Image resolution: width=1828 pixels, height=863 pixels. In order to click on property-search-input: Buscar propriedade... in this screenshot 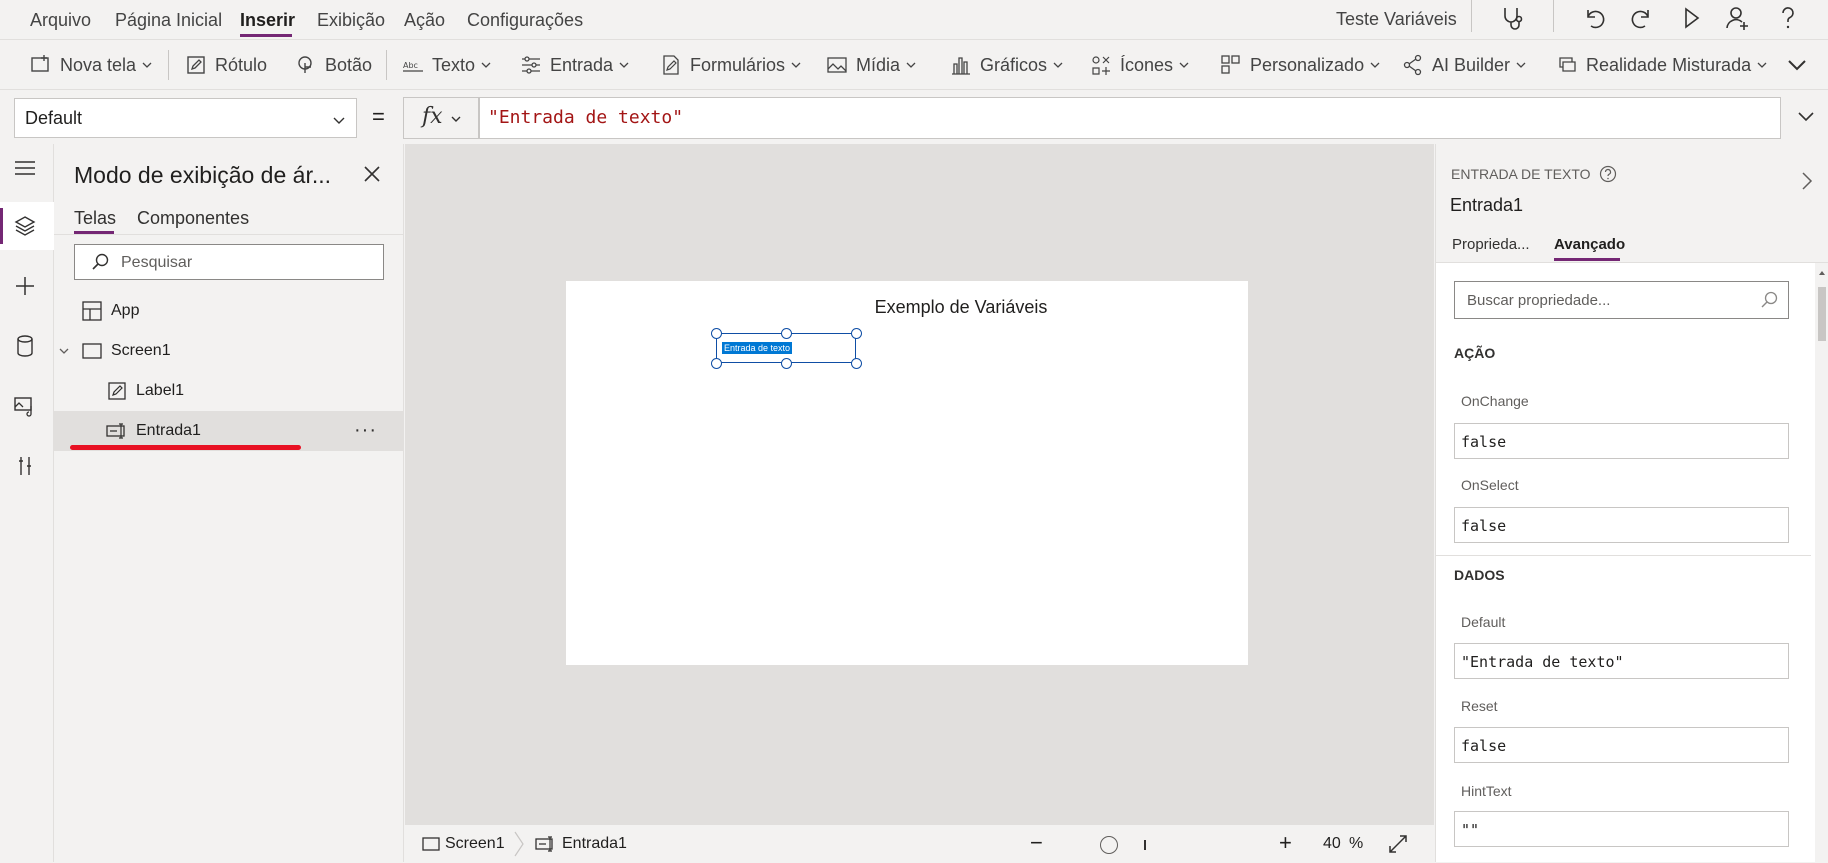, I will do `click(1621, 300)`.